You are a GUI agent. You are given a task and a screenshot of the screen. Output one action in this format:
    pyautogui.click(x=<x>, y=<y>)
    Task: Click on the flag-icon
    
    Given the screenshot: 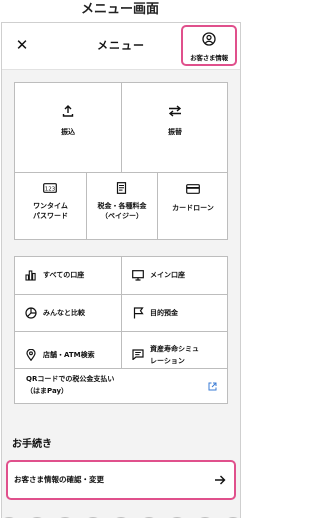 What is the action you would take?
    pyautogui.click(x=138, y=313)
    